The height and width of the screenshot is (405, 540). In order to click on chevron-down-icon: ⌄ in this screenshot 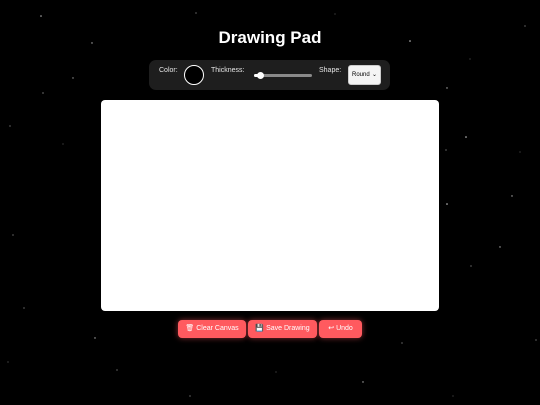, I will do `click(374, 75)`.